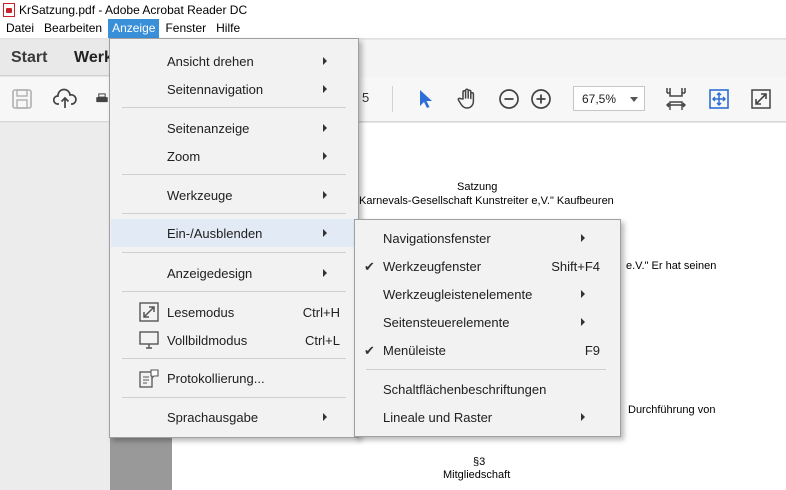  I want to click on zoom-dropdown: 67,5%, so click(609, 98).